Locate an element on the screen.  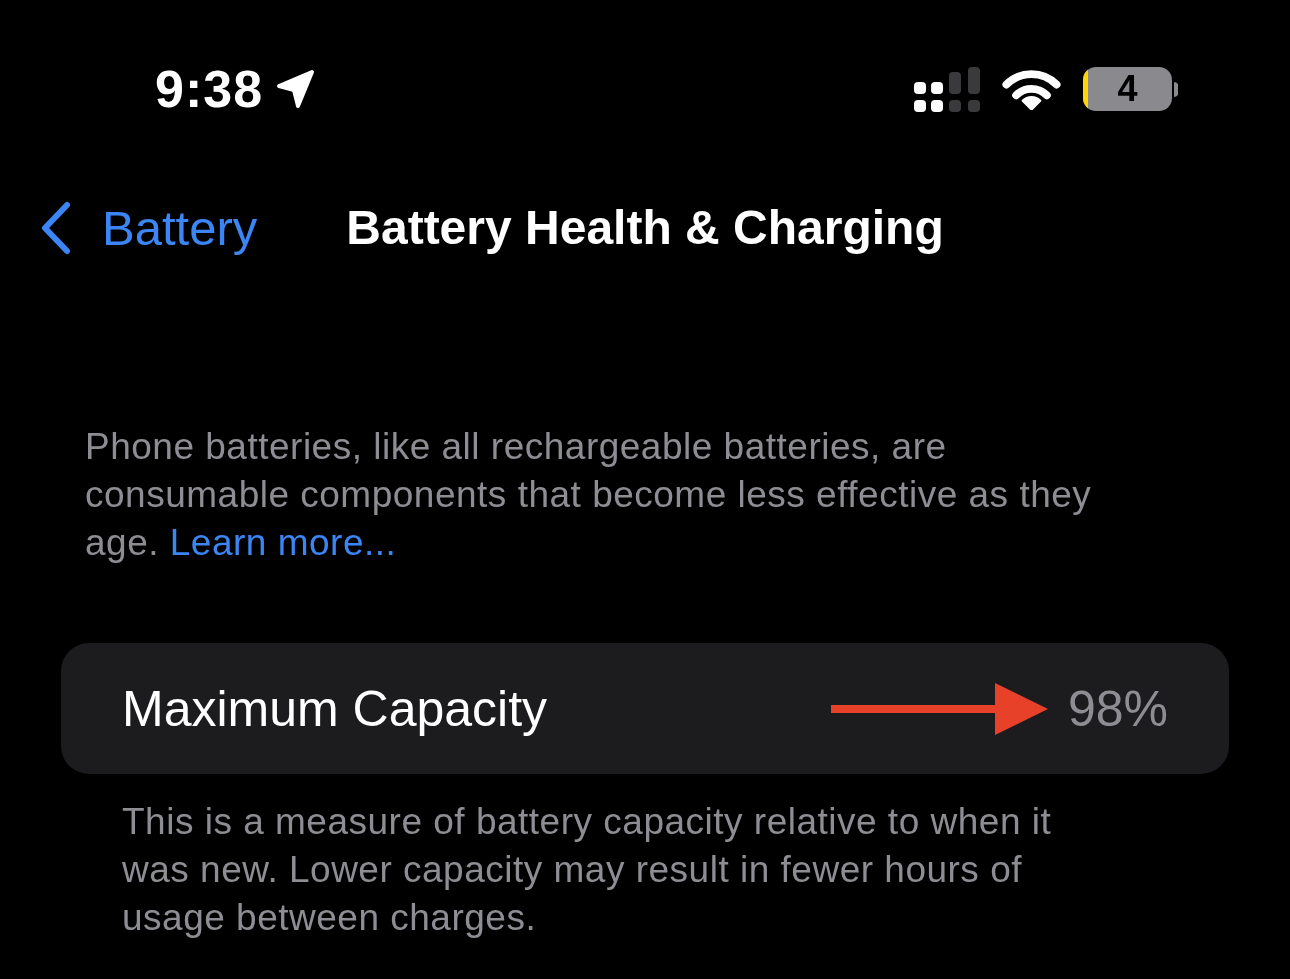
signal-bars-icon is located at coordinates (946, 89).